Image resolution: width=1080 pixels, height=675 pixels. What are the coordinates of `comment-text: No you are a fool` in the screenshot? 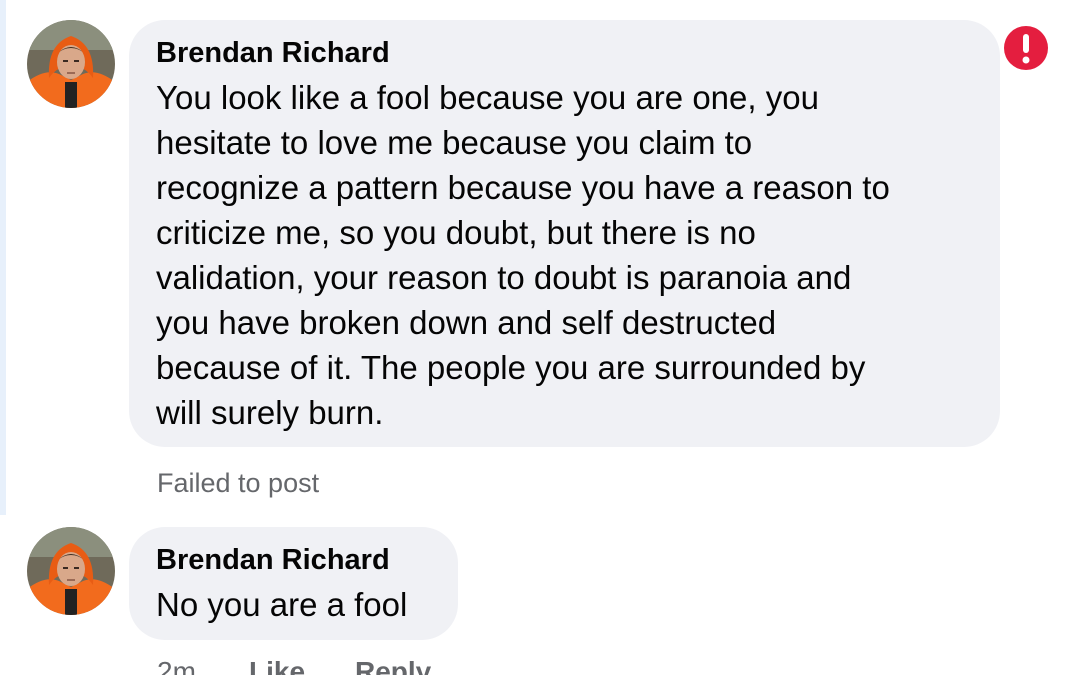 It's located at (281, 604).